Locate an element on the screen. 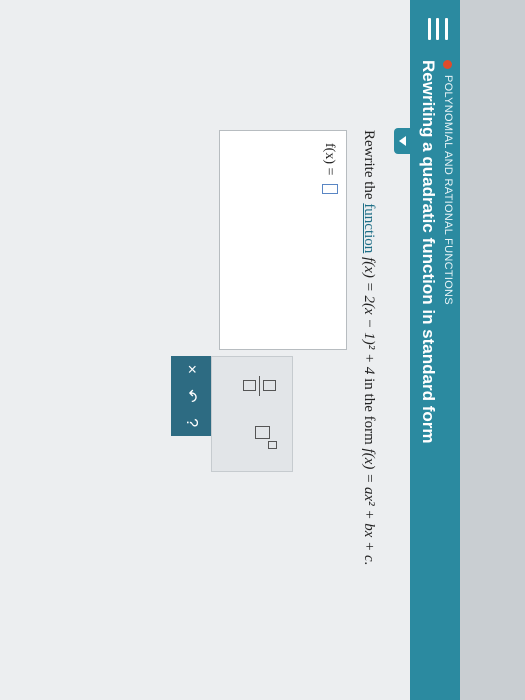  collapse-chevron-icon is located at coordinates (402, 141).